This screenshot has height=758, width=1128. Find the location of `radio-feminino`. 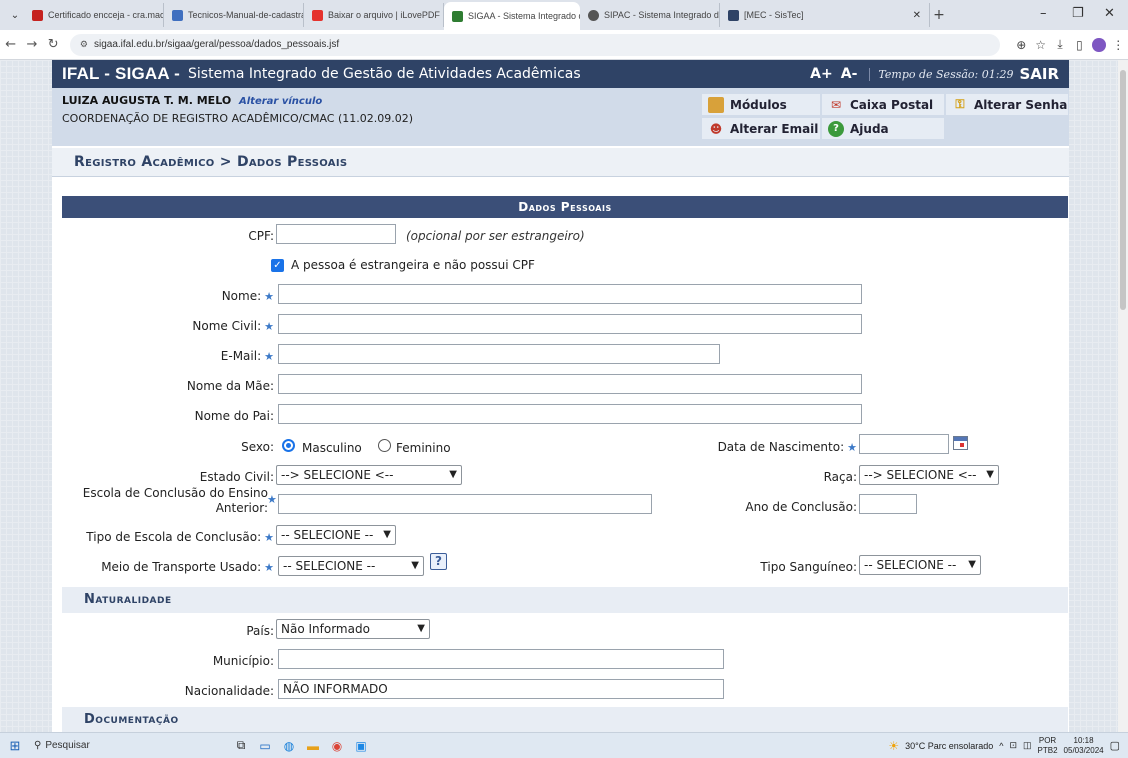

radio-feminino is located at coordinates (384, 445).